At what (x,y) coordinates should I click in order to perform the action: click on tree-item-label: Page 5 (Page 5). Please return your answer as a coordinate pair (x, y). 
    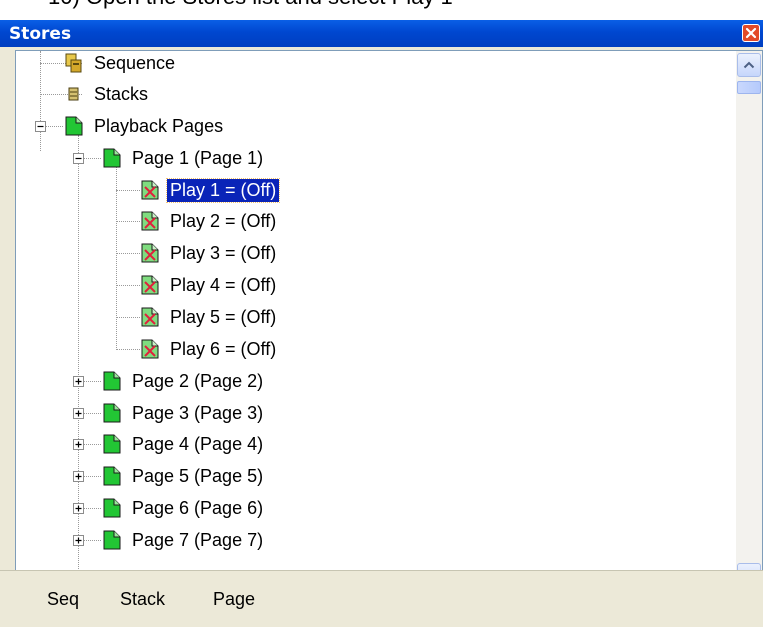
    Looking at the image, I should click on (198, 475).